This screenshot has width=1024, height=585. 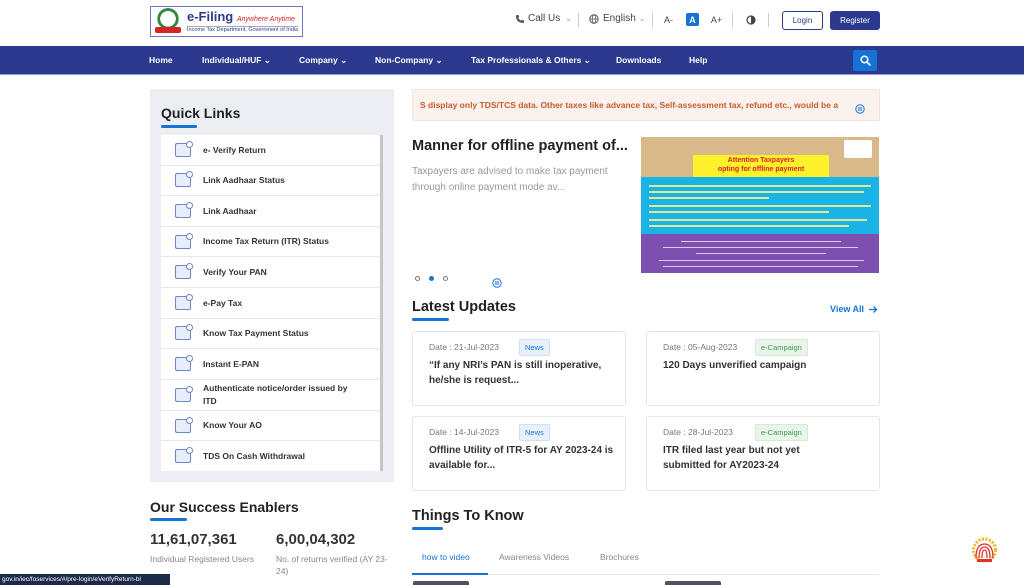 What do you see at coordinates (668, 19) in the screenshot?
I see `font-decrease-button: A-` at bounding box center [668, 19].